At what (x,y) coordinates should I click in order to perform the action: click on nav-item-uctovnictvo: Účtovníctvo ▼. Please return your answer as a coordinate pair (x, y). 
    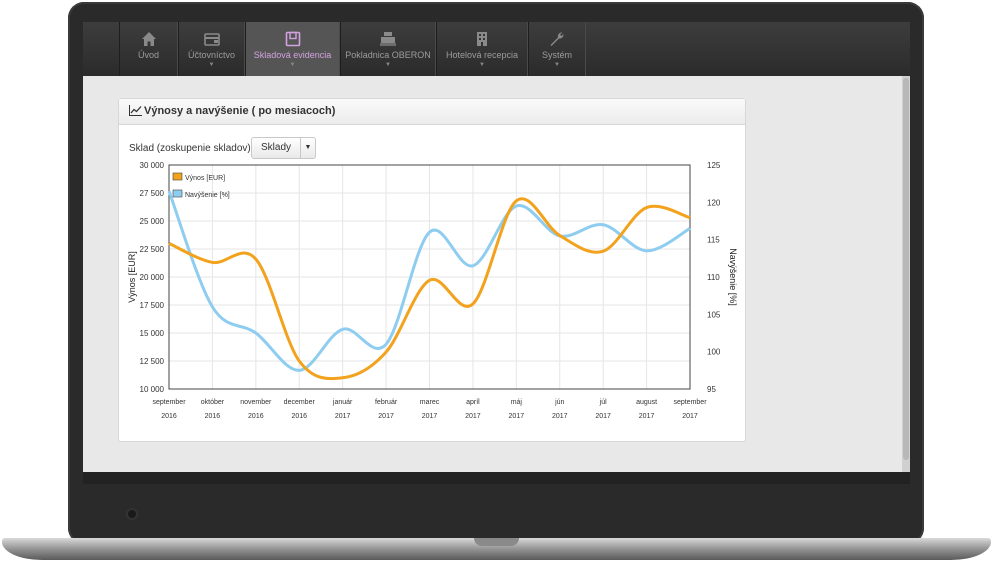
    Looking at the image, I should click on (211, 49).